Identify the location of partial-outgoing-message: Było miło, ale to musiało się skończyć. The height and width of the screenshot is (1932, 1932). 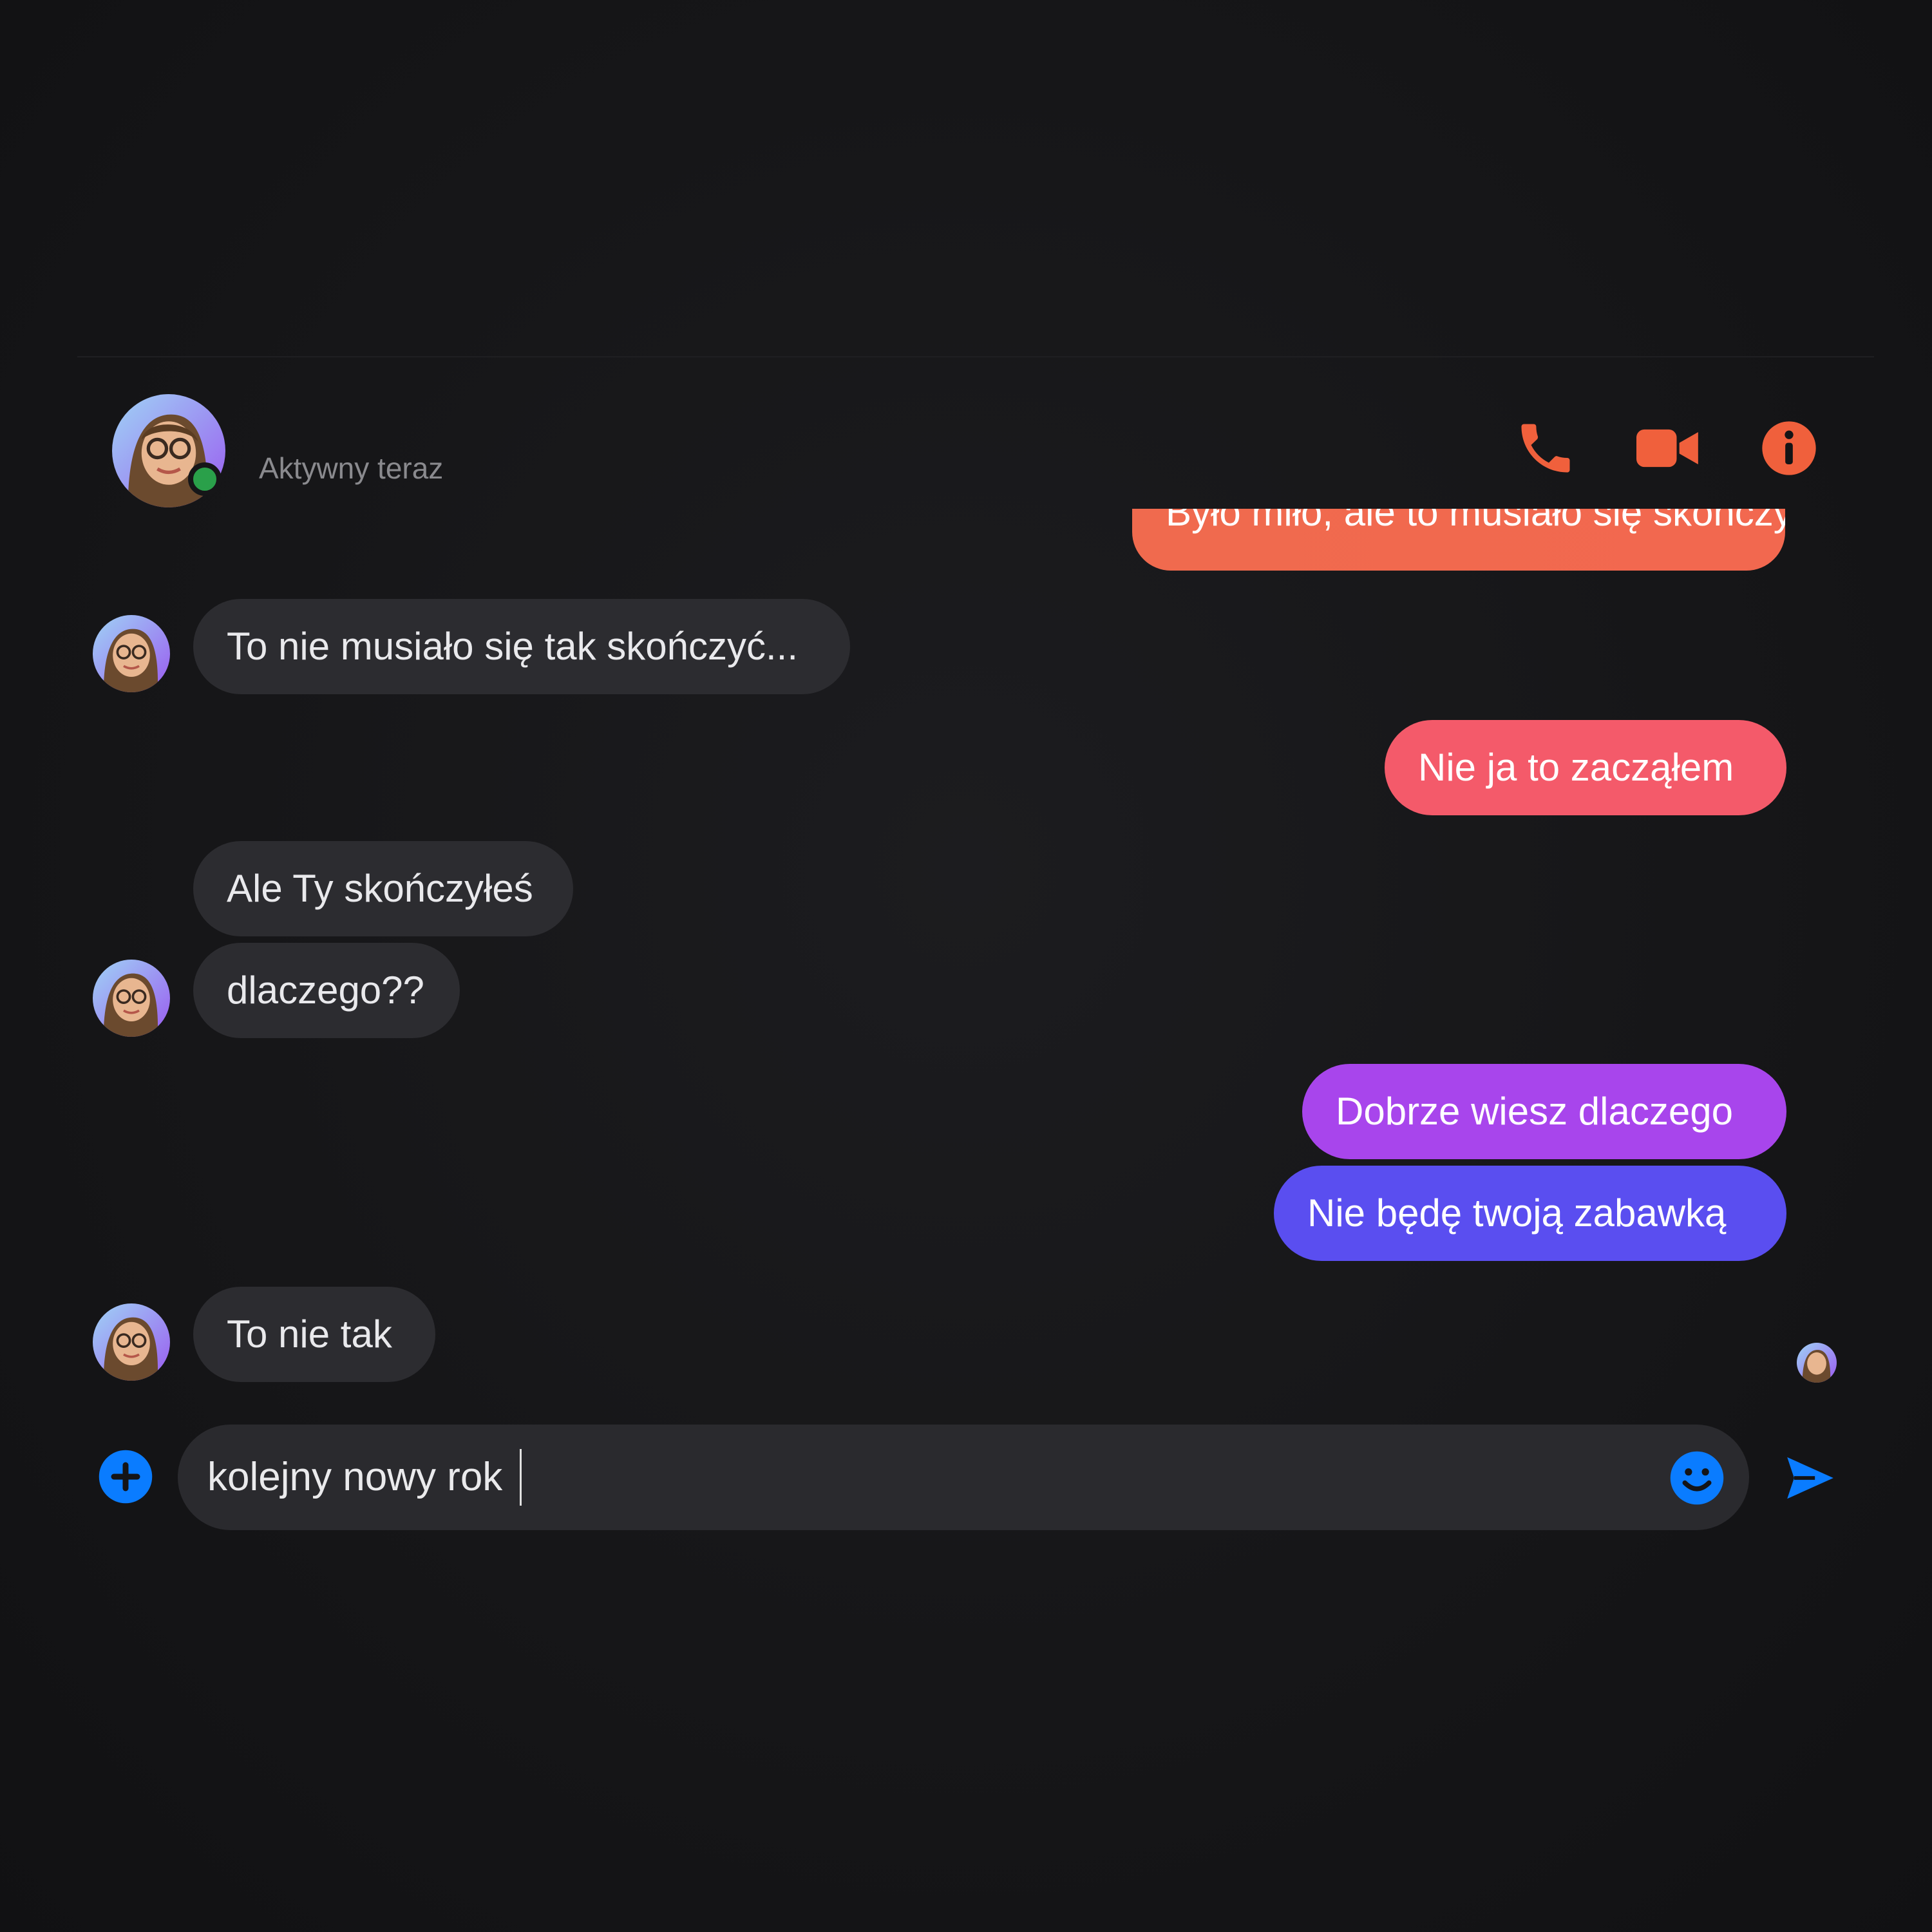
(1459, 540).